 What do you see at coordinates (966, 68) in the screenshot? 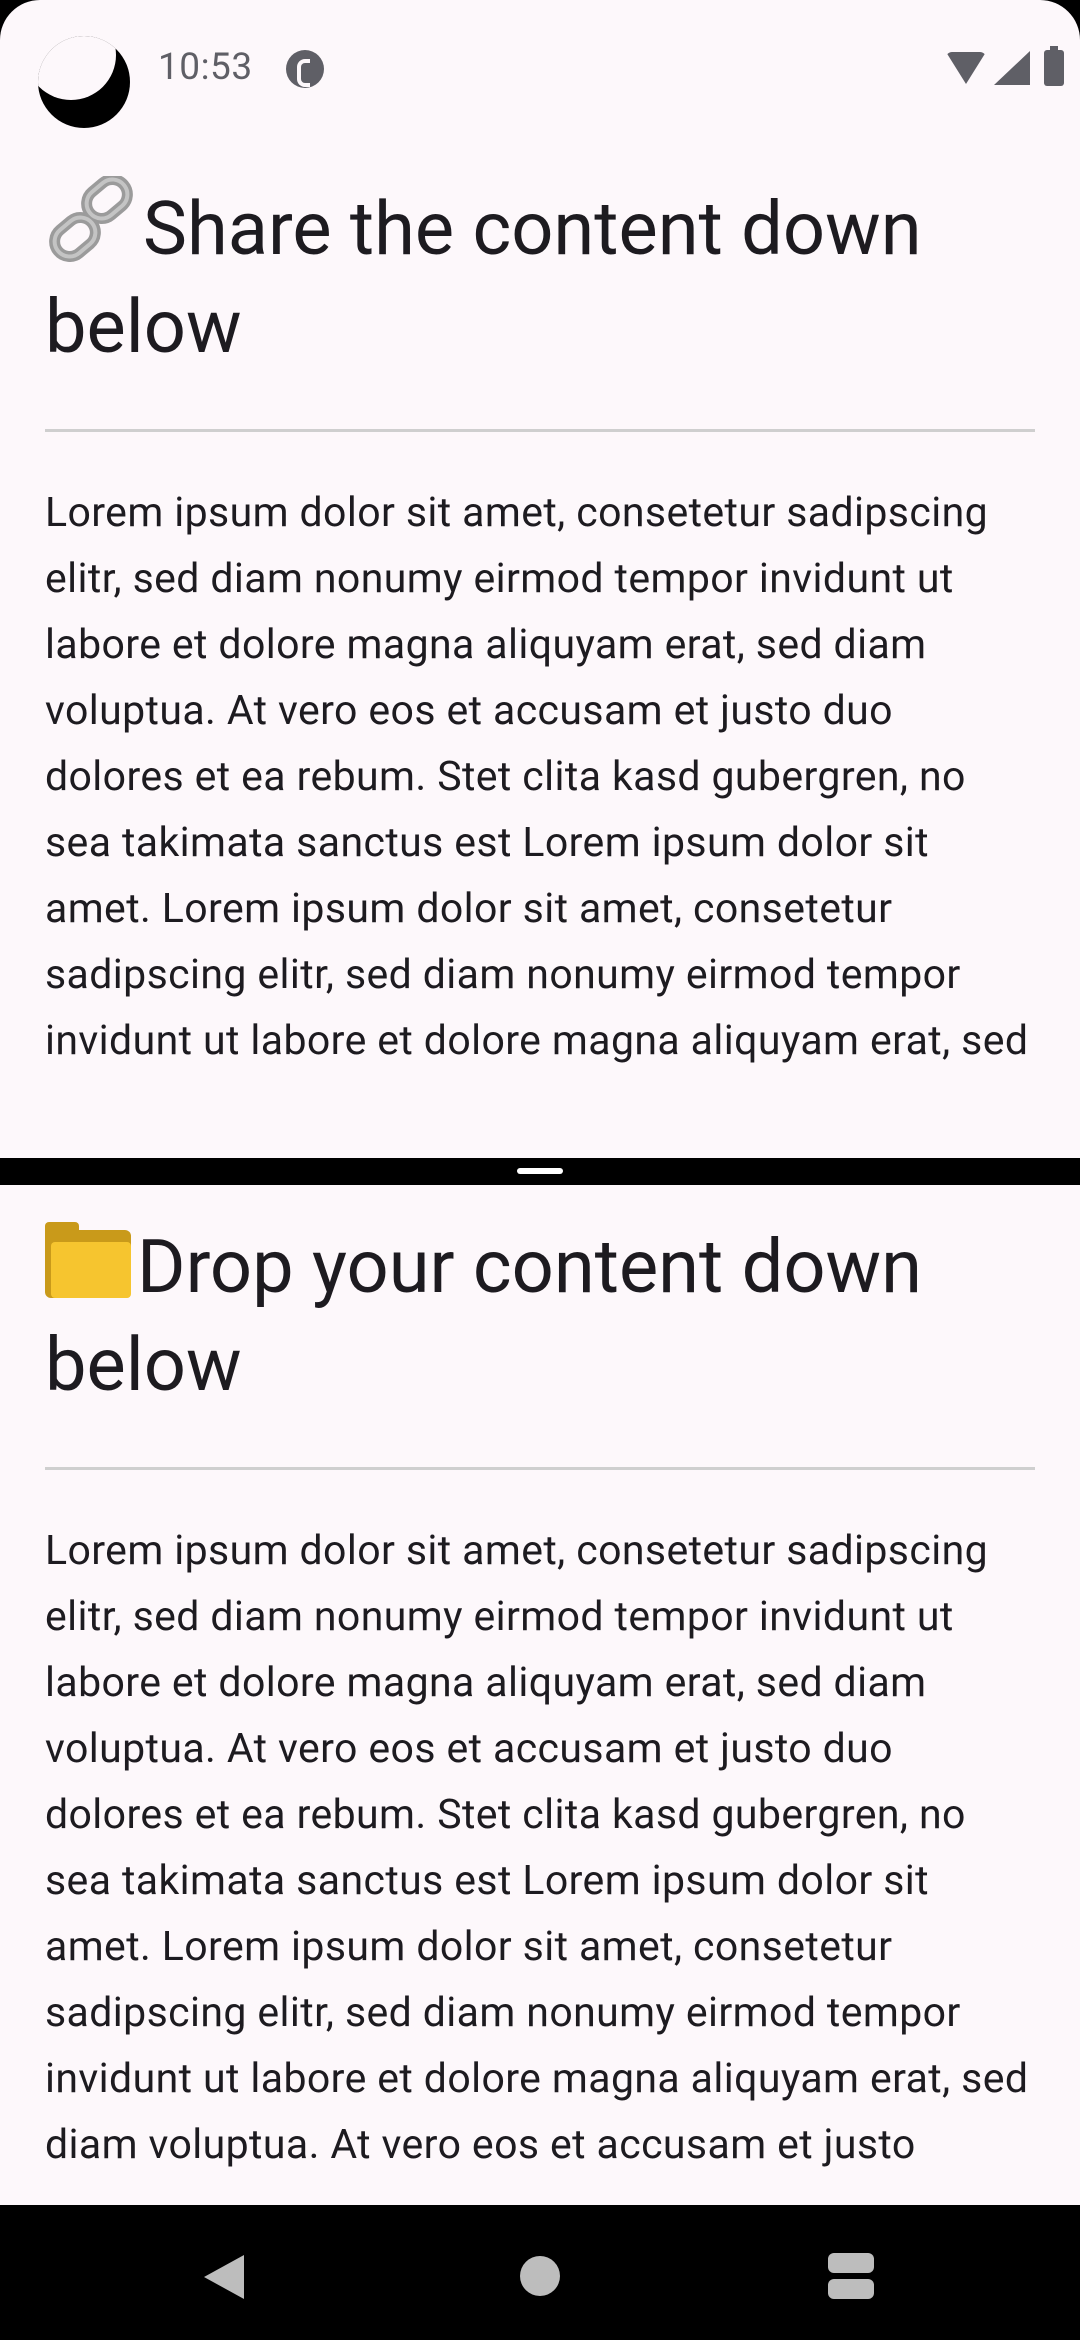
I see `wifi-icon` at bounding box center [966, 68].